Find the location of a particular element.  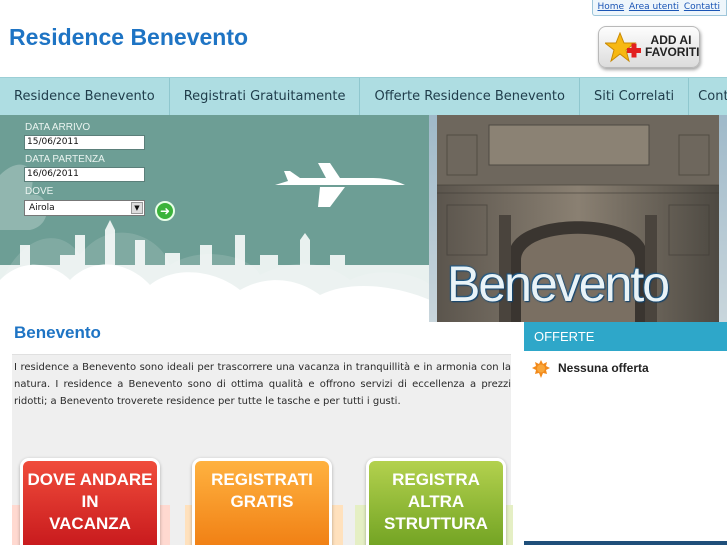

nav-item-siti-correlati: Siti Correlati is located at coordinates (635, 97).